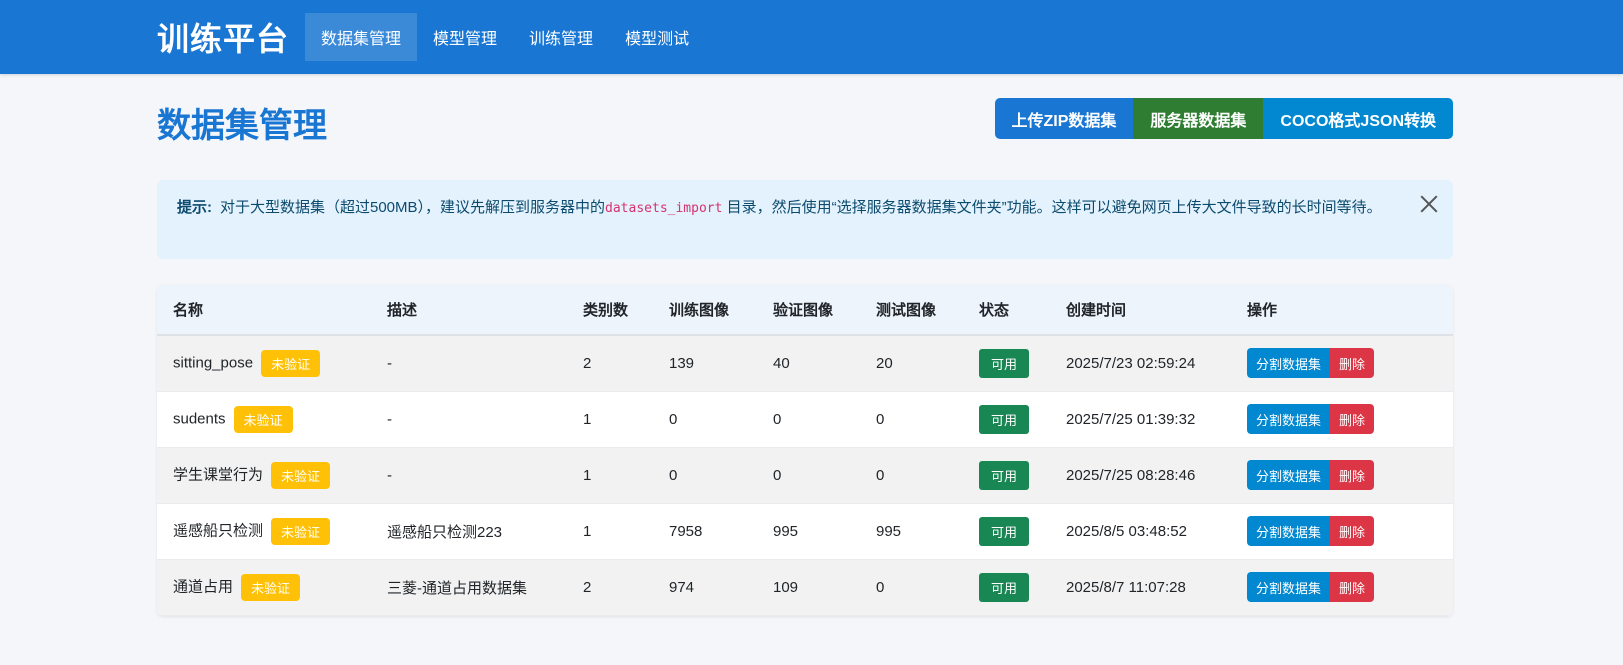 This screenshot has height=665, width=1623. I want to click on column-header: 验证图像, so click(803, 310).